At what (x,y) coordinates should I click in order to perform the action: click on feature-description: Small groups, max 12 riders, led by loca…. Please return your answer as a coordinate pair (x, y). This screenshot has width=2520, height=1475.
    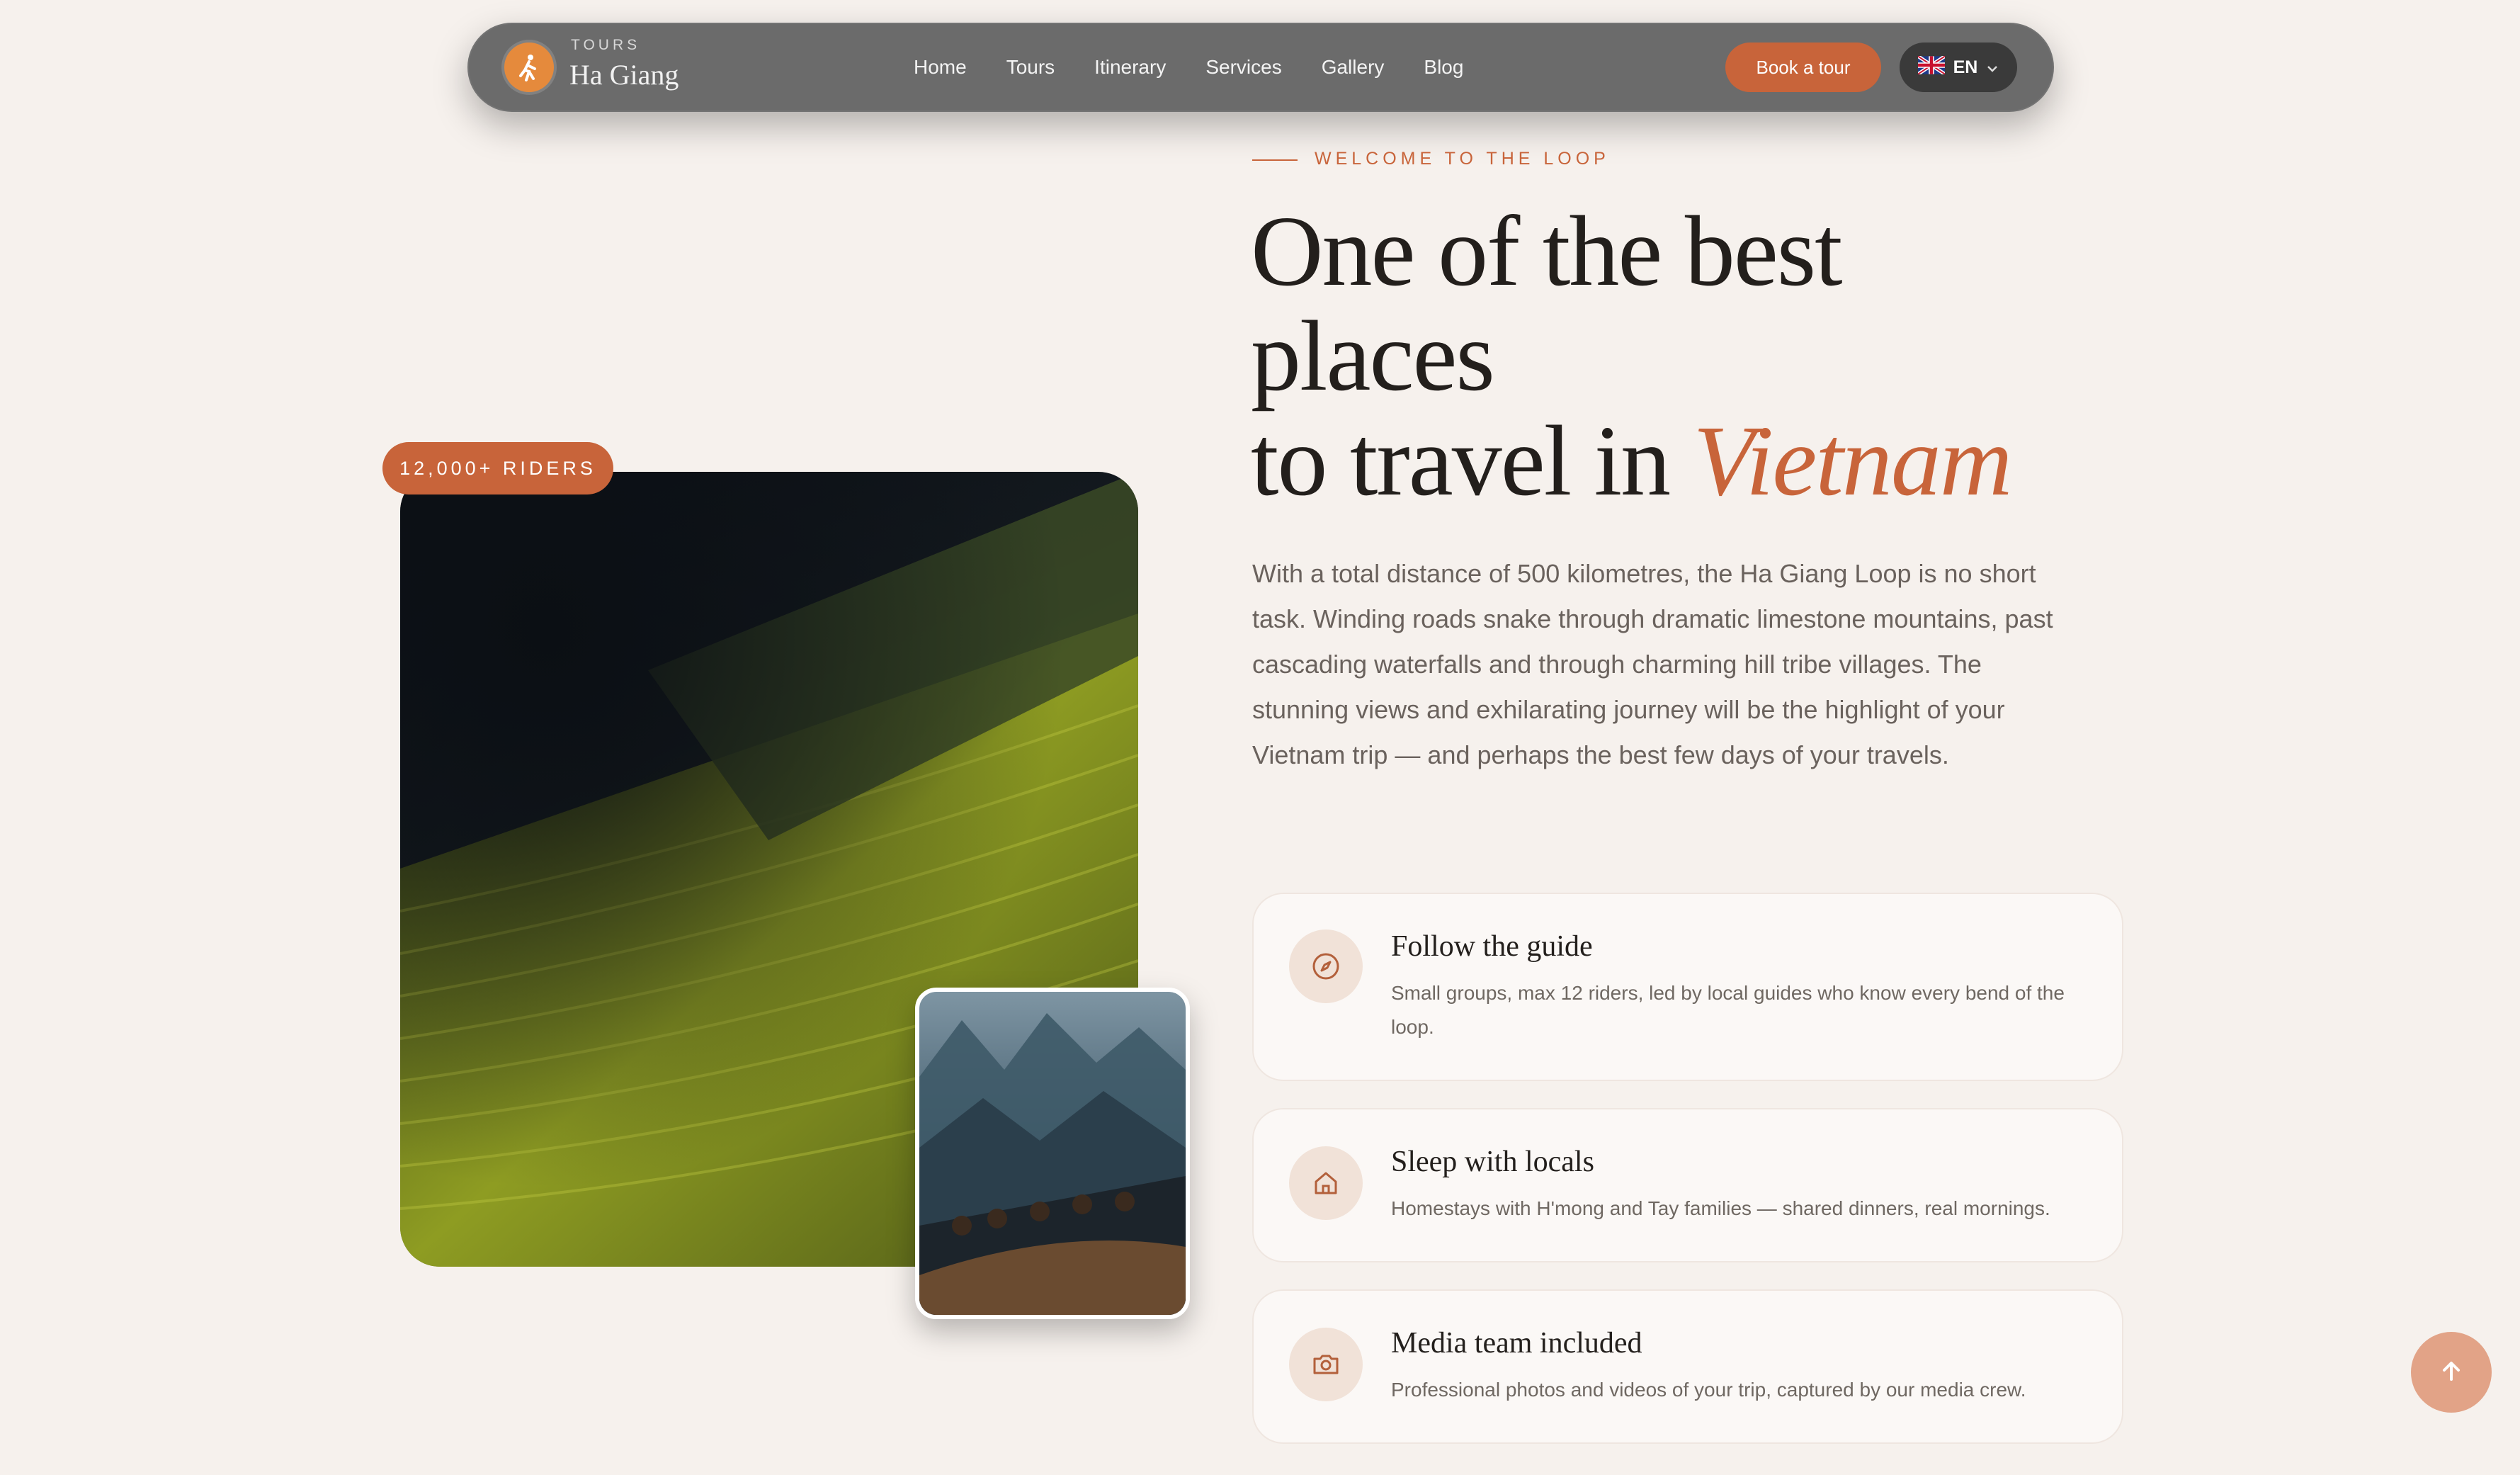
    Looking at the image, I should click on (1728, 1010).